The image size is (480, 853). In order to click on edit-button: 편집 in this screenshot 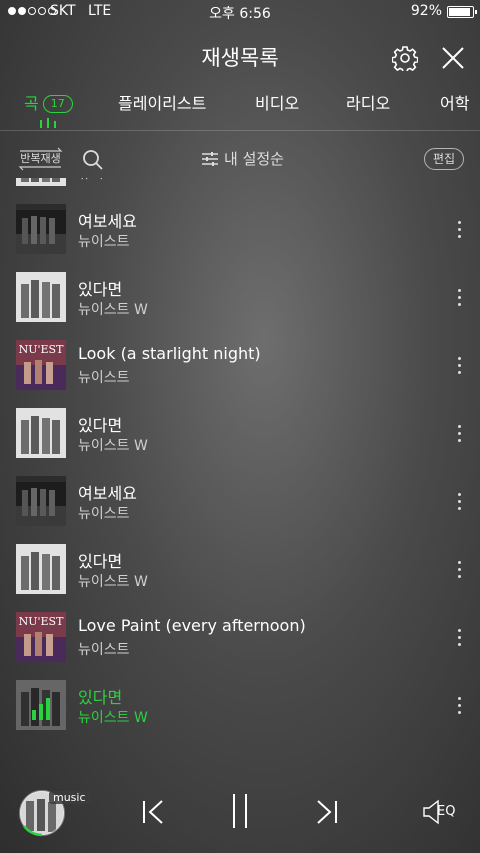, I will do `click(444, 159)`.